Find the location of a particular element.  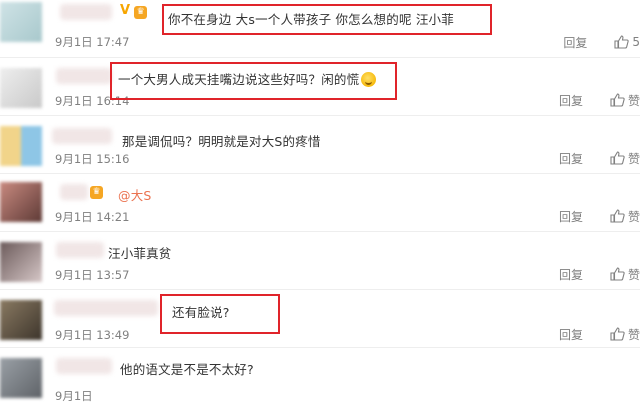

timestamp: 9月1日 is located at coordinates (74, 396).